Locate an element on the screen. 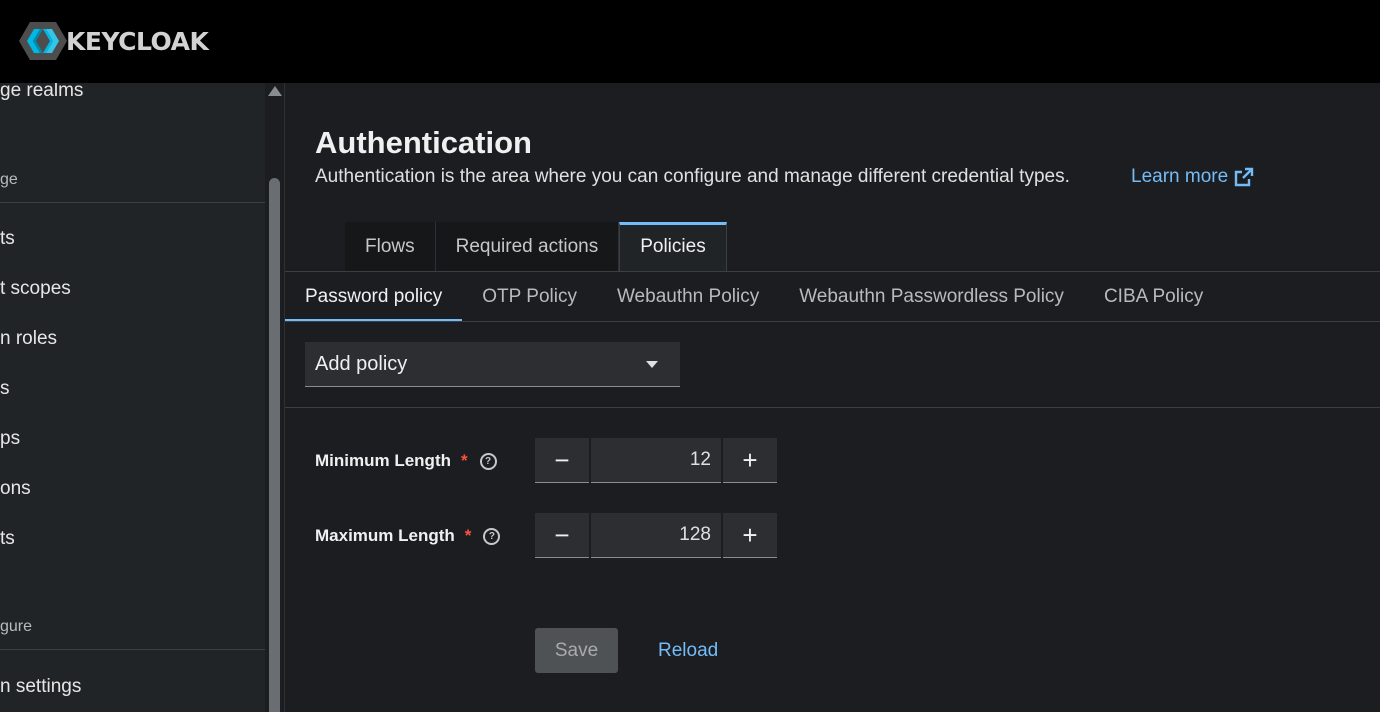  tab-required-actions: Required actions is located at coordinates (527, 247).